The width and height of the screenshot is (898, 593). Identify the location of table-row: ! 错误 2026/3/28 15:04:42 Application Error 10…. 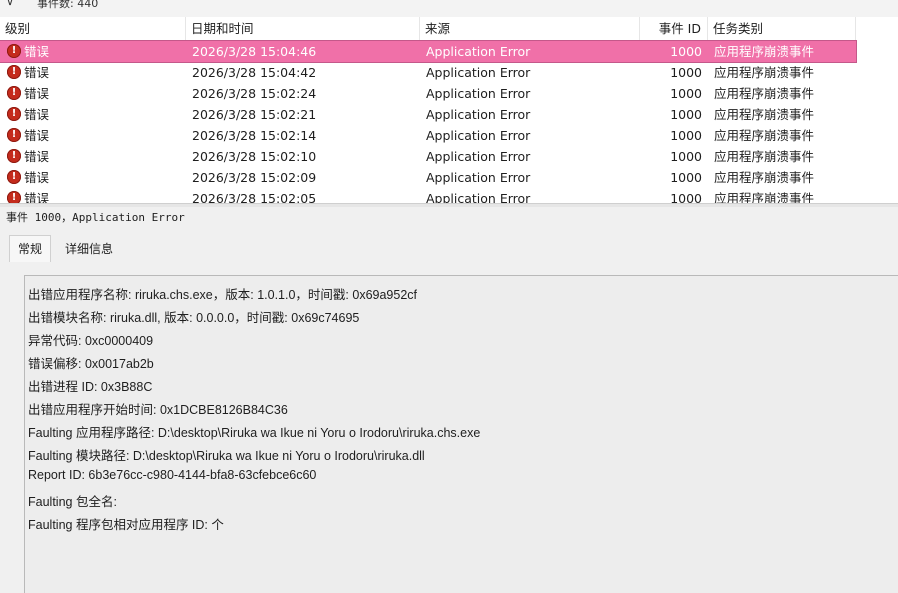
(428, 72).